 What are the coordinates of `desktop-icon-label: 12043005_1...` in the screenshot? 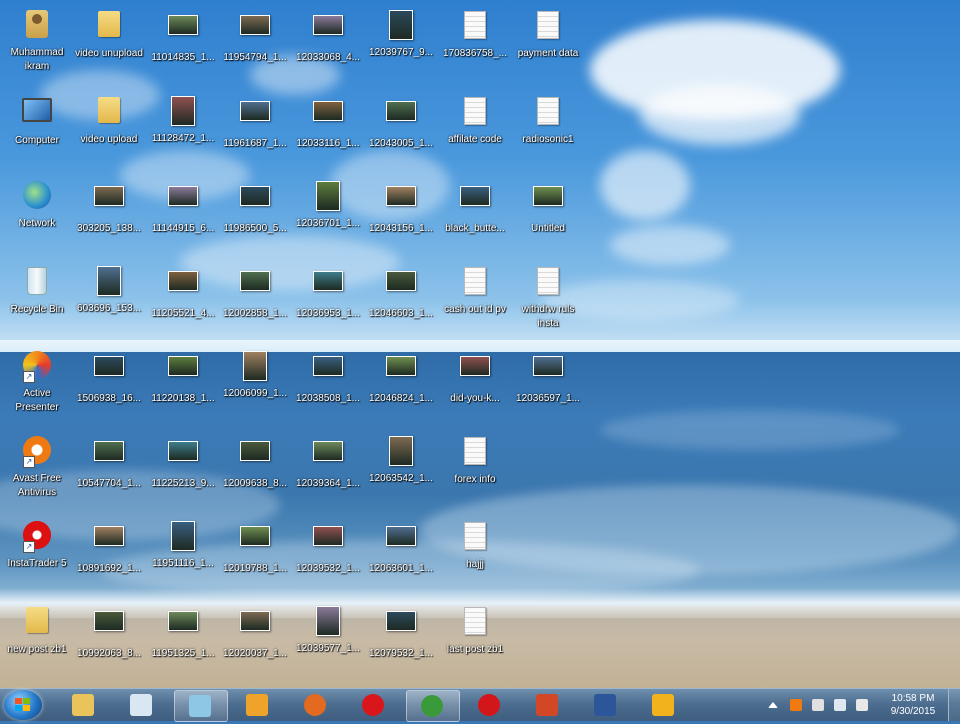 It's located at (401, 143).